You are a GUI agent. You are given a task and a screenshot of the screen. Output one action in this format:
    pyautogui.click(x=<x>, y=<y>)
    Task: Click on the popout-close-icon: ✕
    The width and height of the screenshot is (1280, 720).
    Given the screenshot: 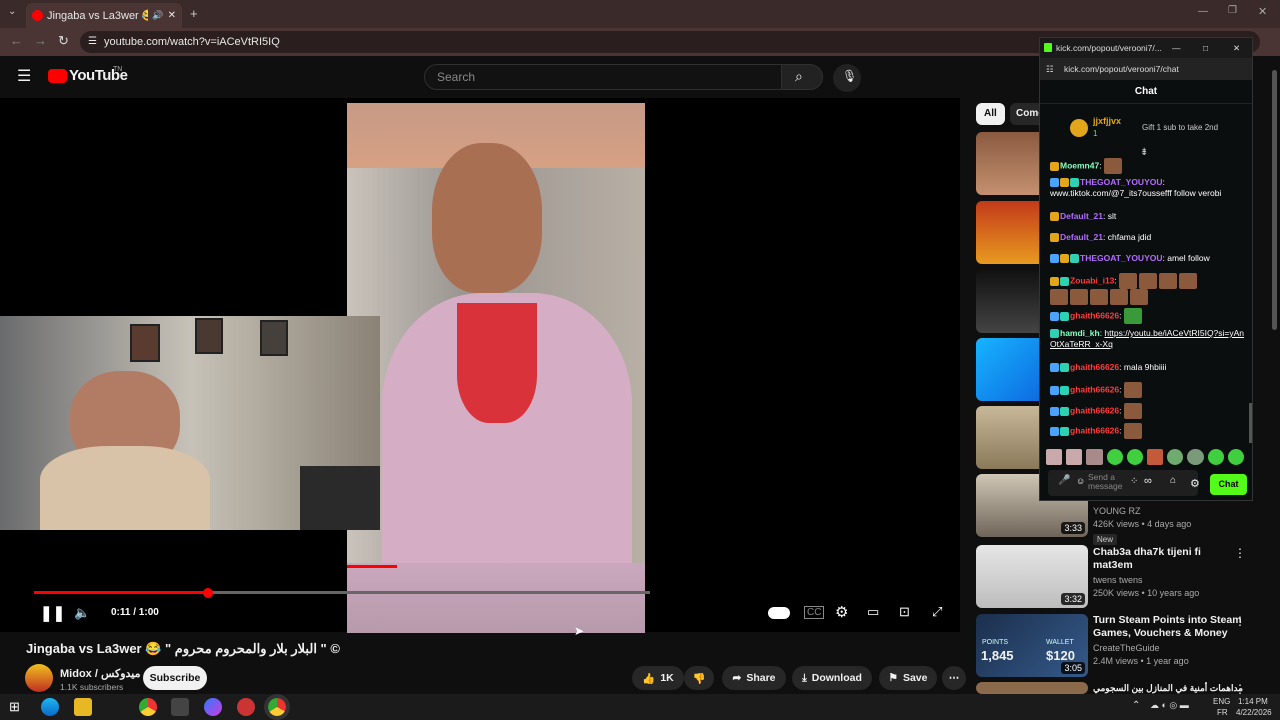 What is the action you would take?
    pyautogui.click(x=1236, y=48)
    